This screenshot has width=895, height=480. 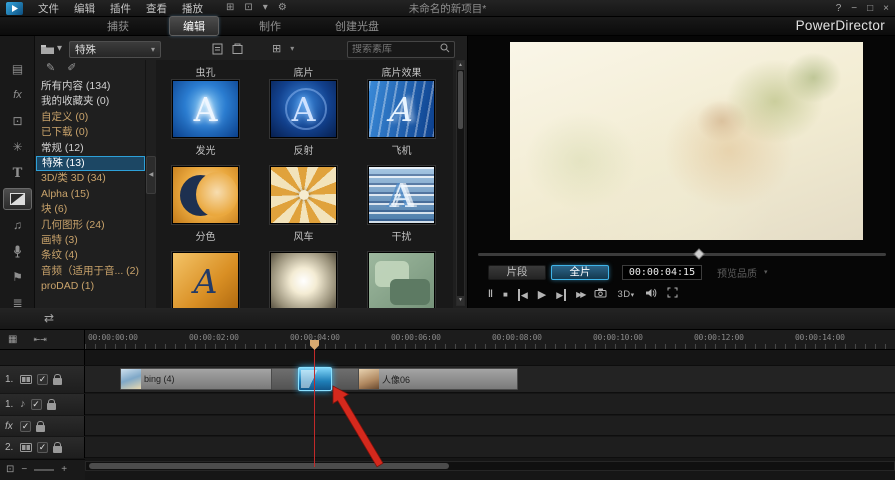 What do you see at coordinates (505, 295) in the screenshot?
I see `stop-button: ■` at bounding box center [505, 295].